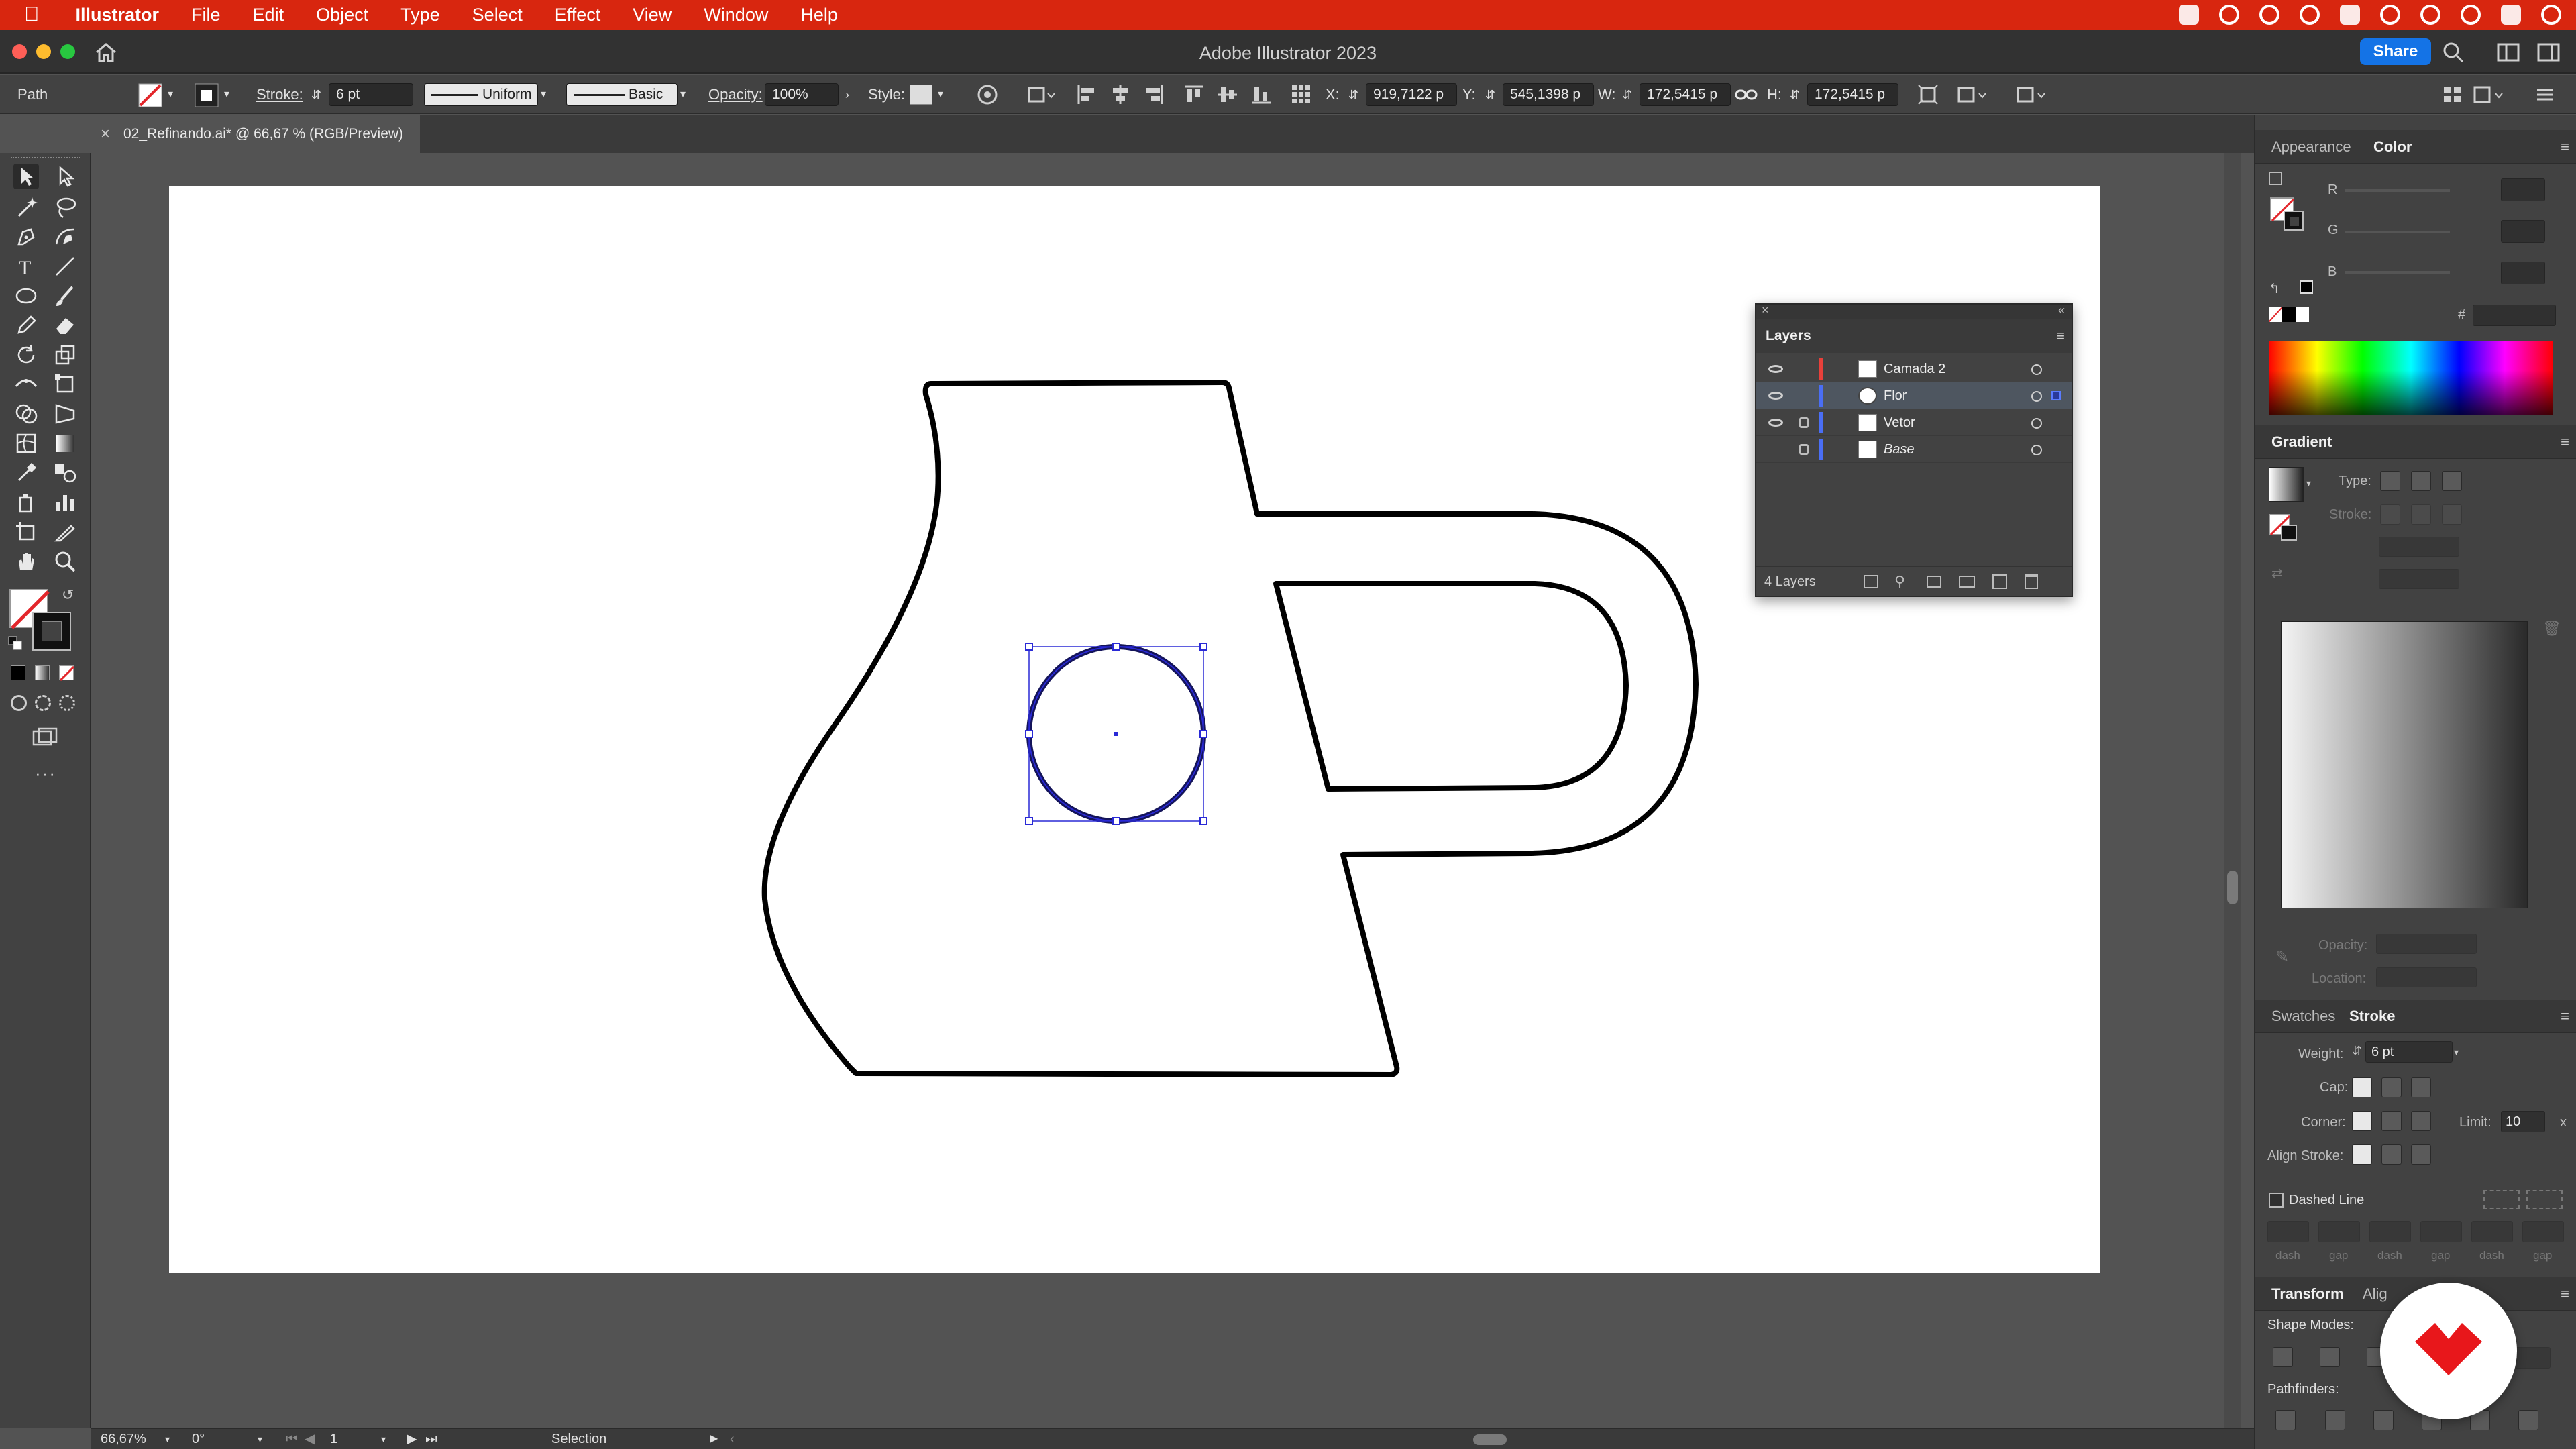 The image size is (2576, 1449). I want to click on color-spectrum, so click(2411, 378).